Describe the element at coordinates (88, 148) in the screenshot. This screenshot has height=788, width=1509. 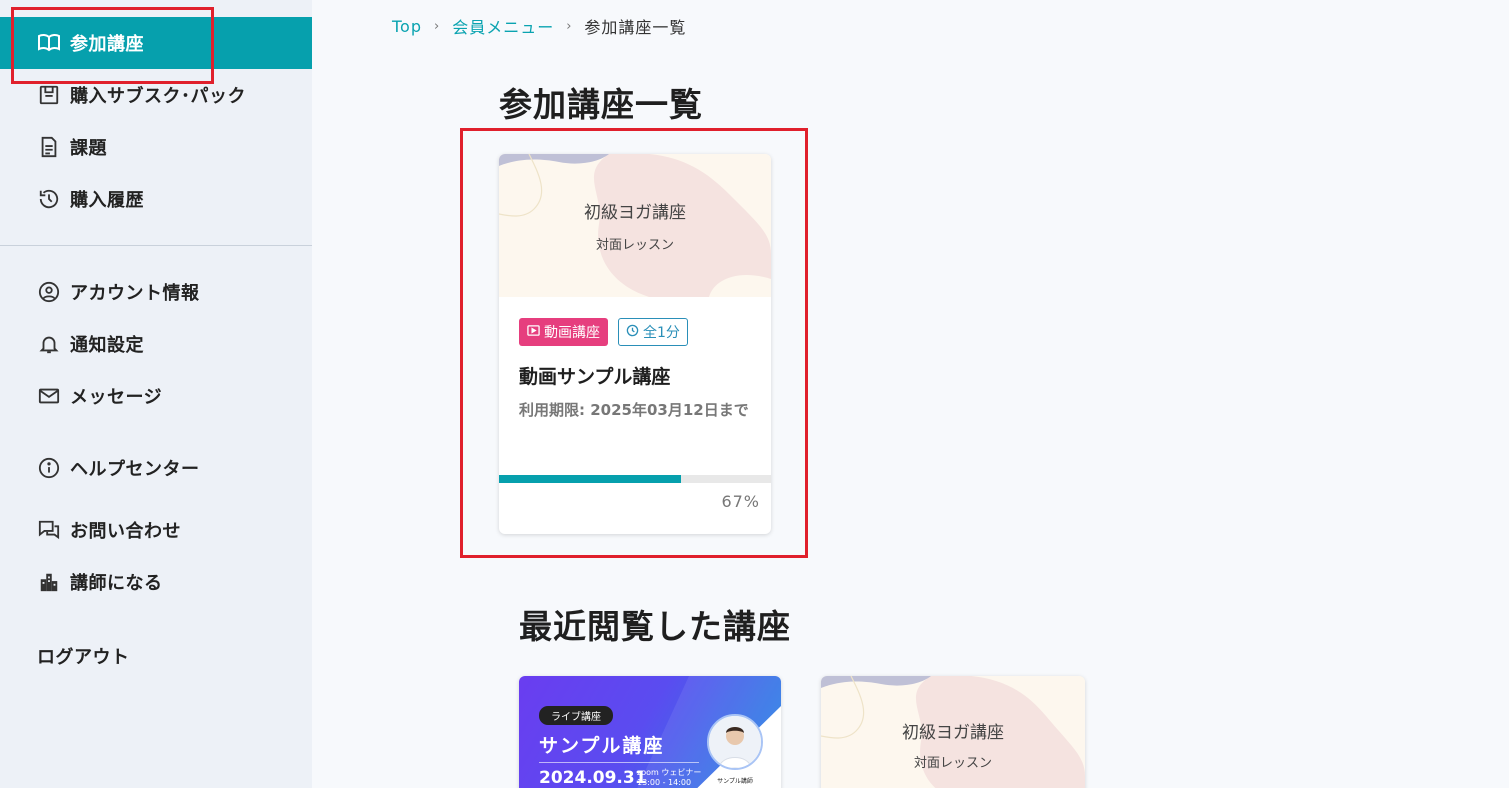
I see `sidebar-item-label: 課題` at that location.